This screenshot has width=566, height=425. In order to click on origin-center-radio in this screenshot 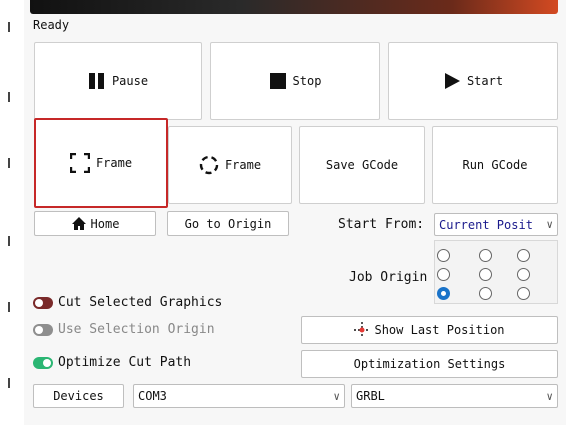, I will do `click(485, 274)`.